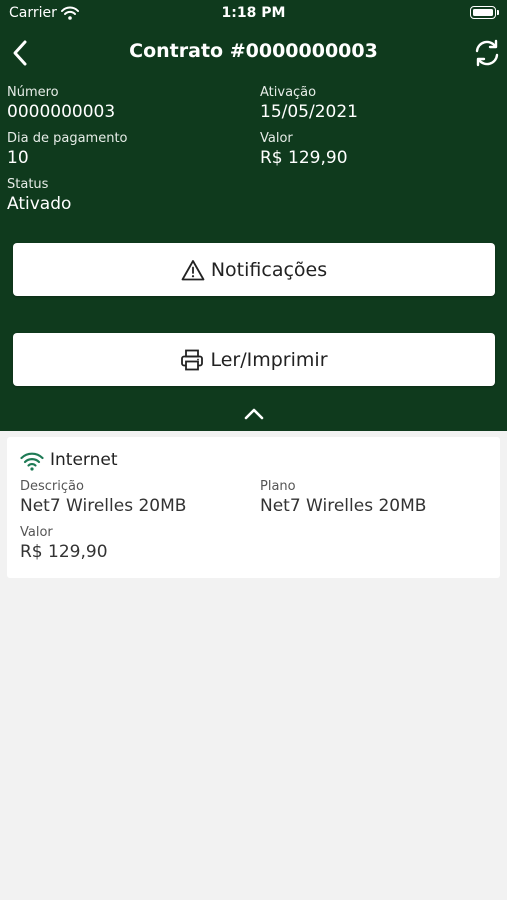 The image size is (507, 900). I want to click on chevron-up-icon, so click(254, 414).